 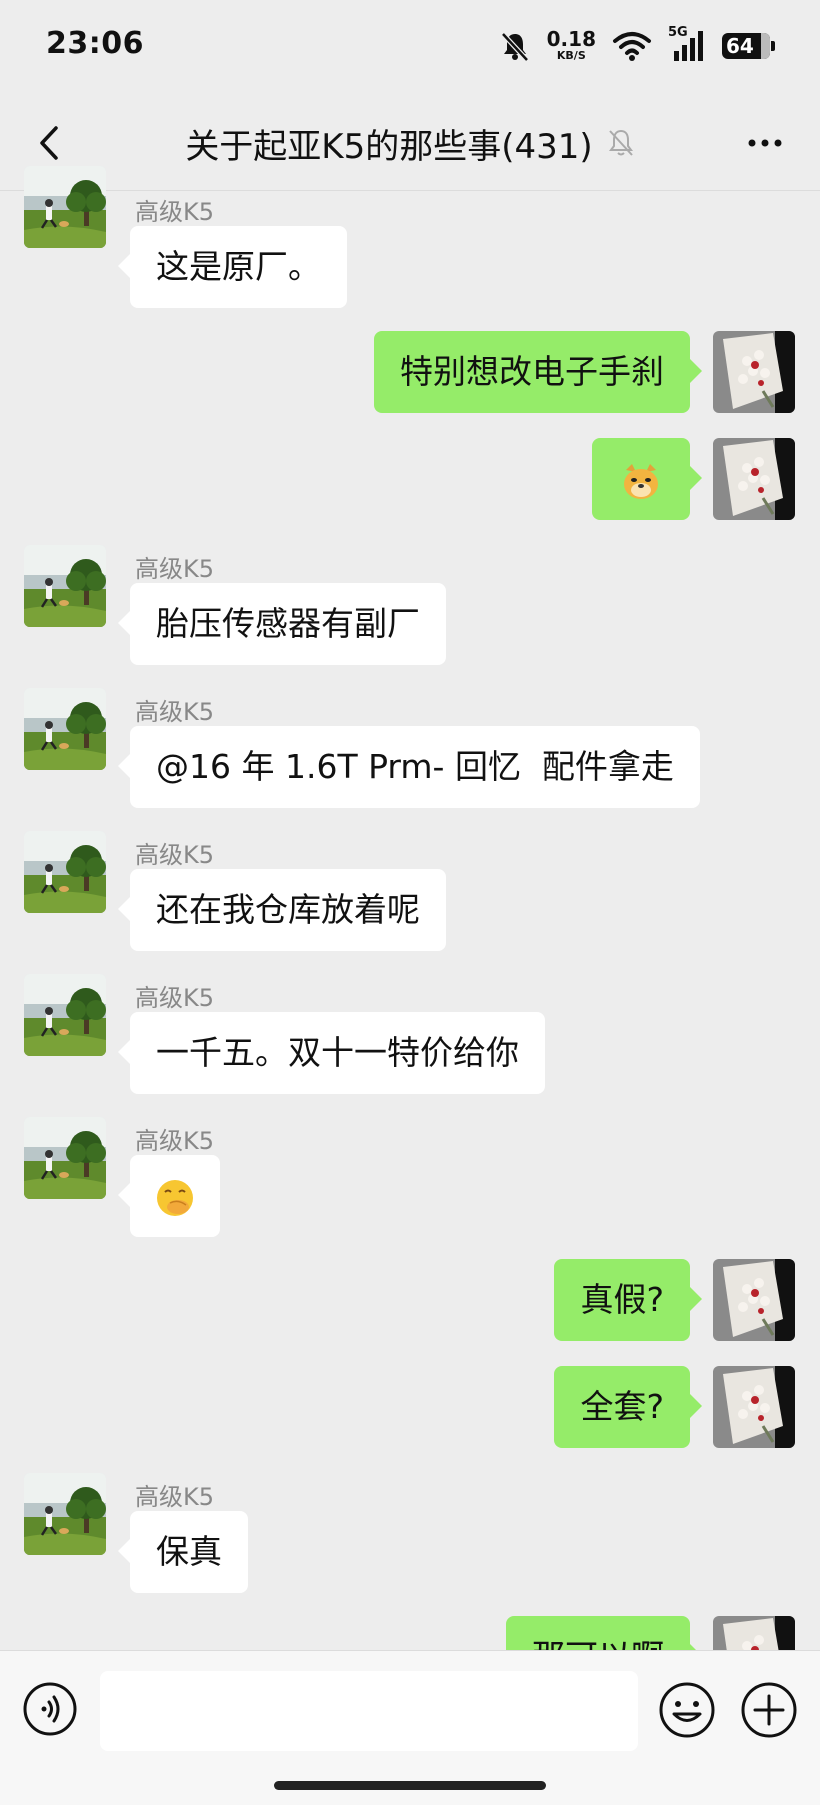 I want to click on message-bubble: 还在我仓库放着呢, so click(x=282, y=910).